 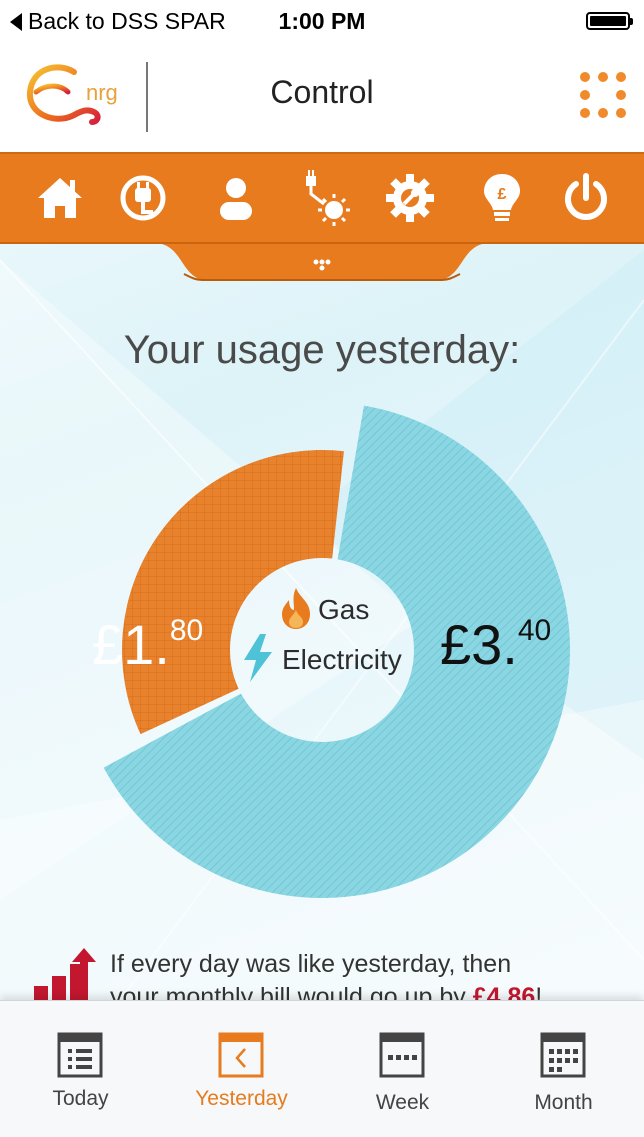 What do you see at coordinates (322, 264) in the screenshot?
I see `toolbar-pull-tab` at bounding box center [322, 264].